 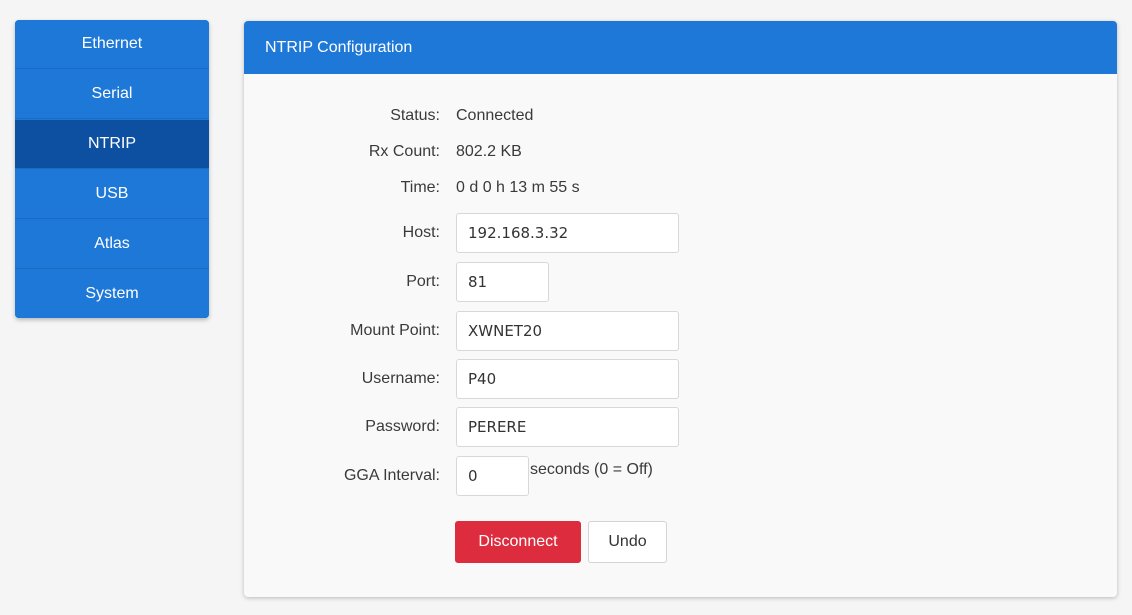 What do you see at coordinates (112, 144) in the screenshot?
I see `sidebar-item-ntrip: NTRIP` at bounding box center [112, 144].